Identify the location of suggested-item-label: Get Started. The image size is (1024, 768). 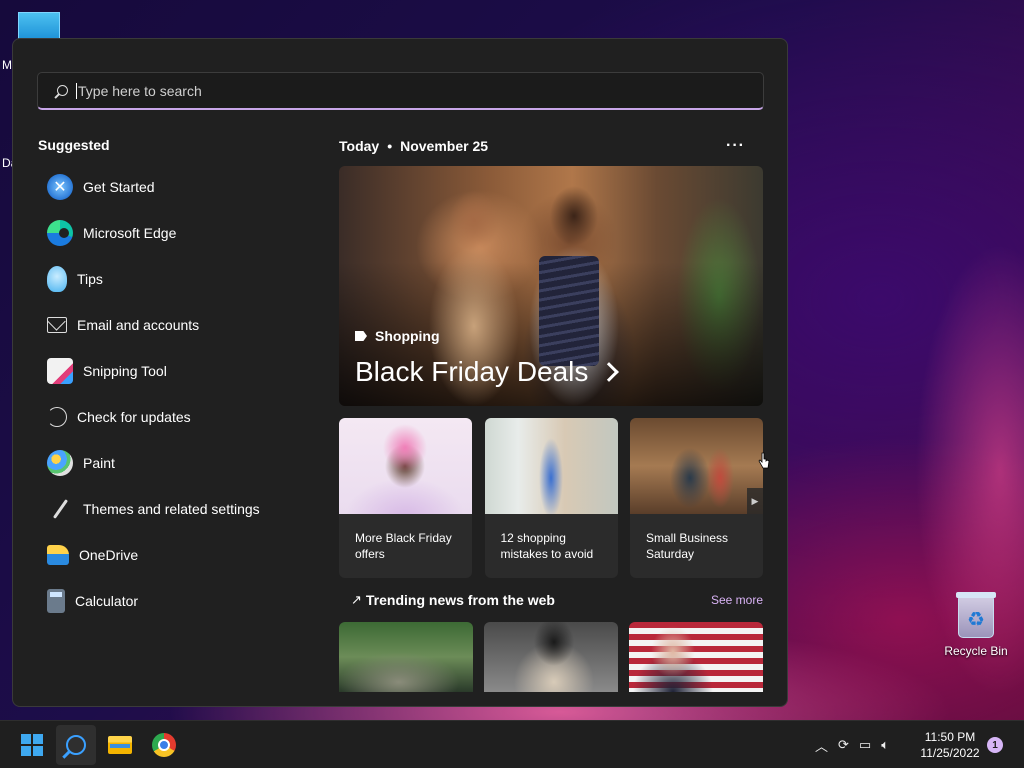
(119, 187).